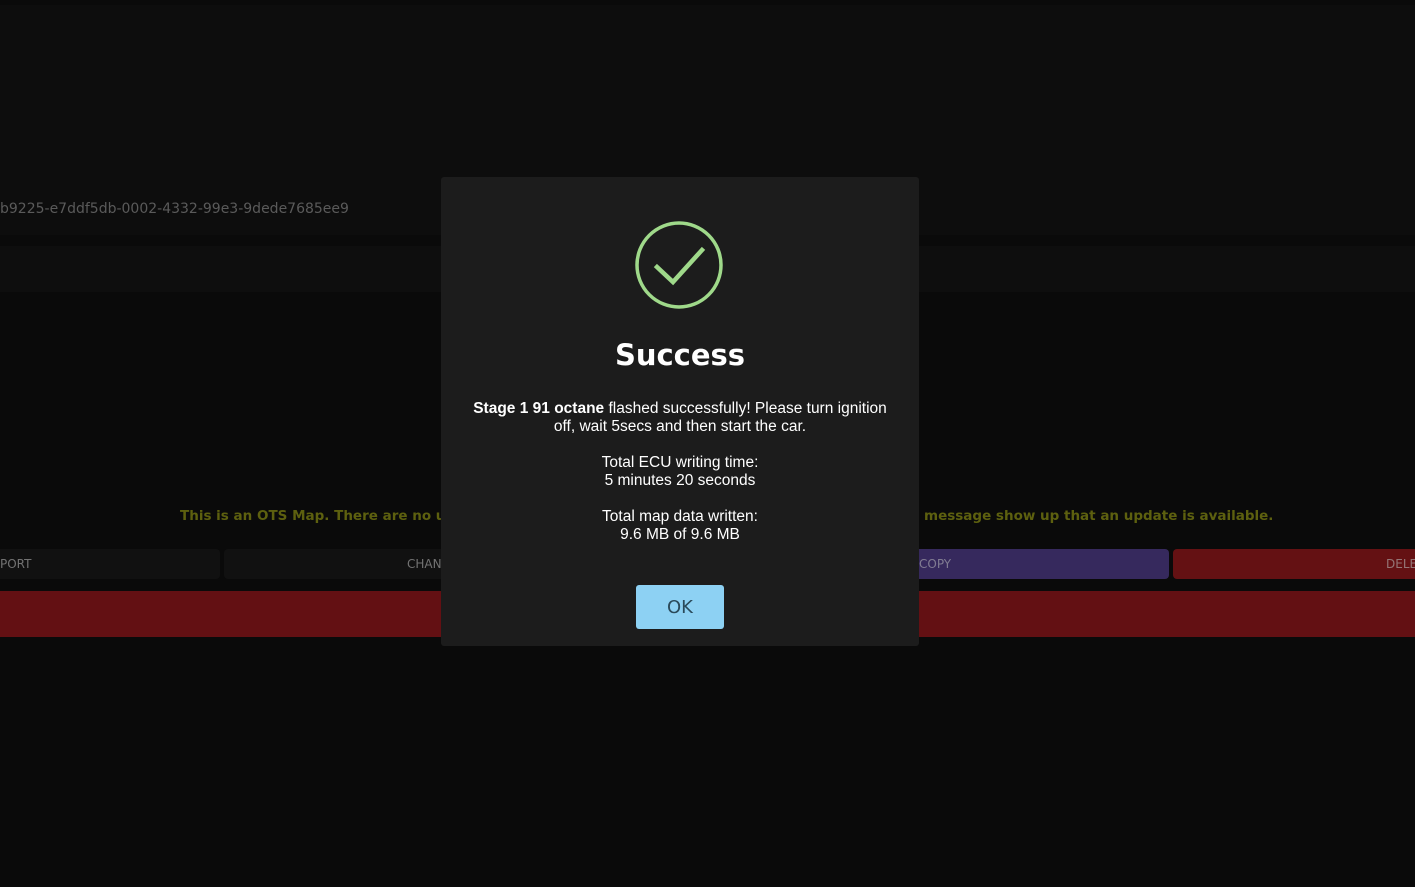 The width and height of the screenshot is (1415, 887). I want to click on check-circle-icon, so click(679, 265).